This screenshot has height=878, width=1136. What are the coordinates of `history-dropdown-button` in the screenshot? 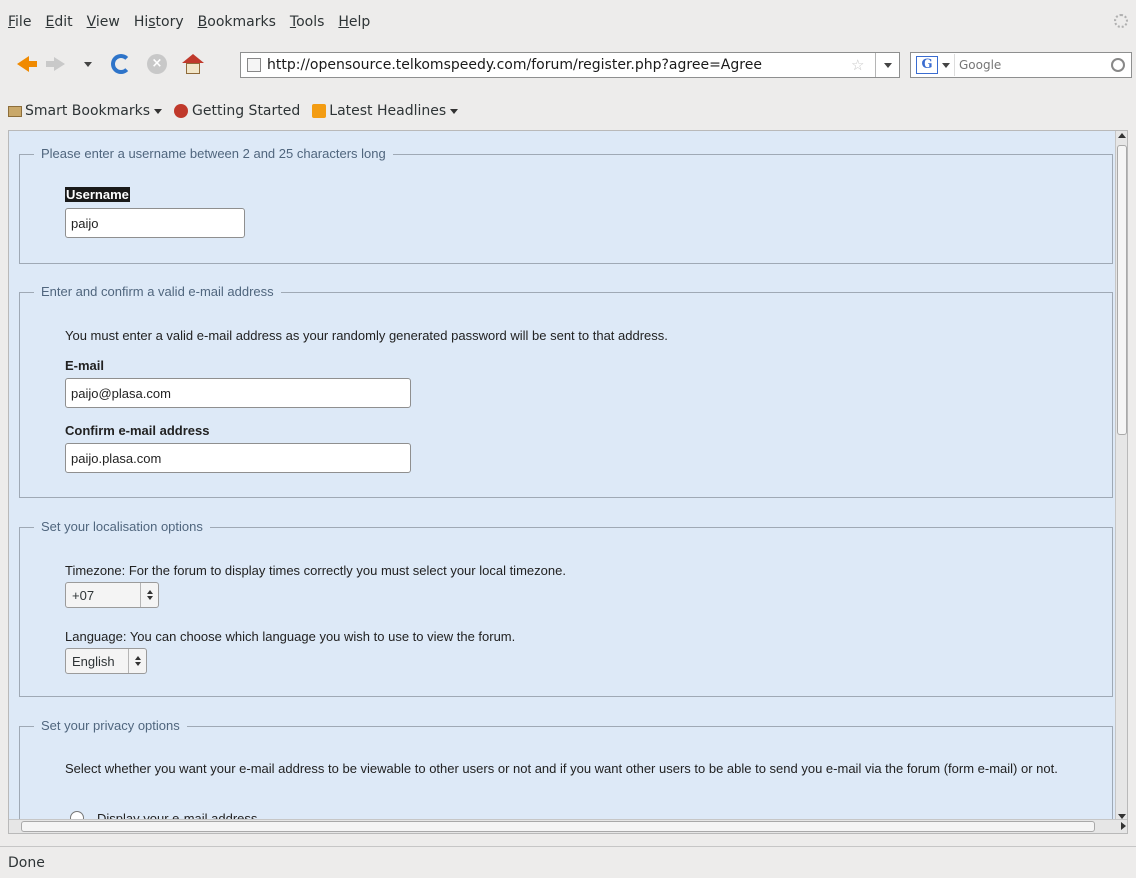 It's located at (88, 64).